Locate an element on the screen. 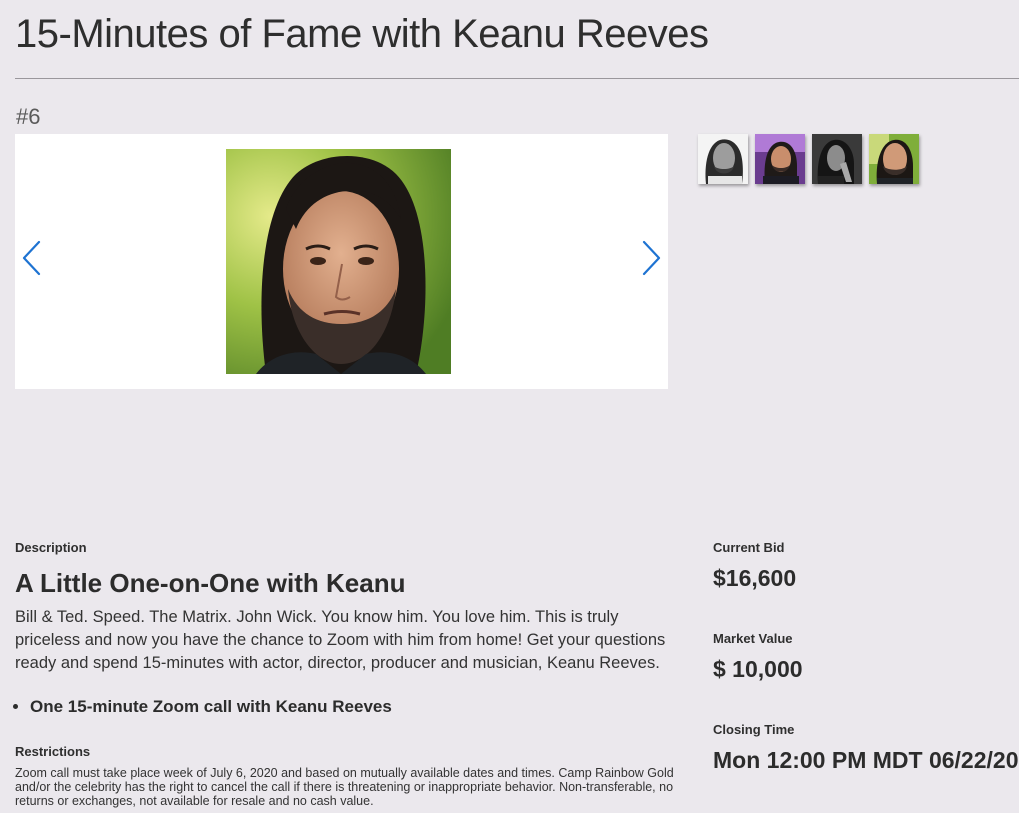 This screenshot has height=813, width=1019. current-bid-value: $16,600 is located at coordinates (755, 578).